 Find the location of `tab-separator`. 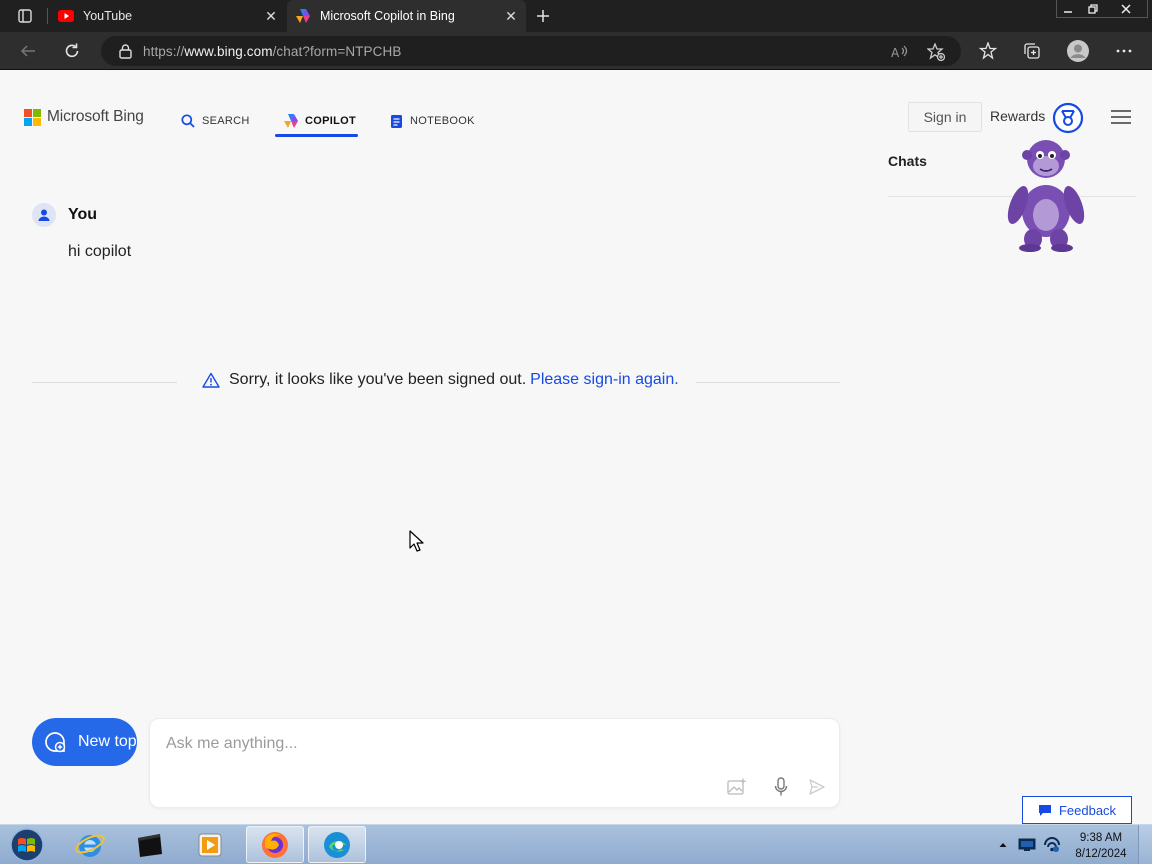

tab-separator is located at coordinates (47, 16).